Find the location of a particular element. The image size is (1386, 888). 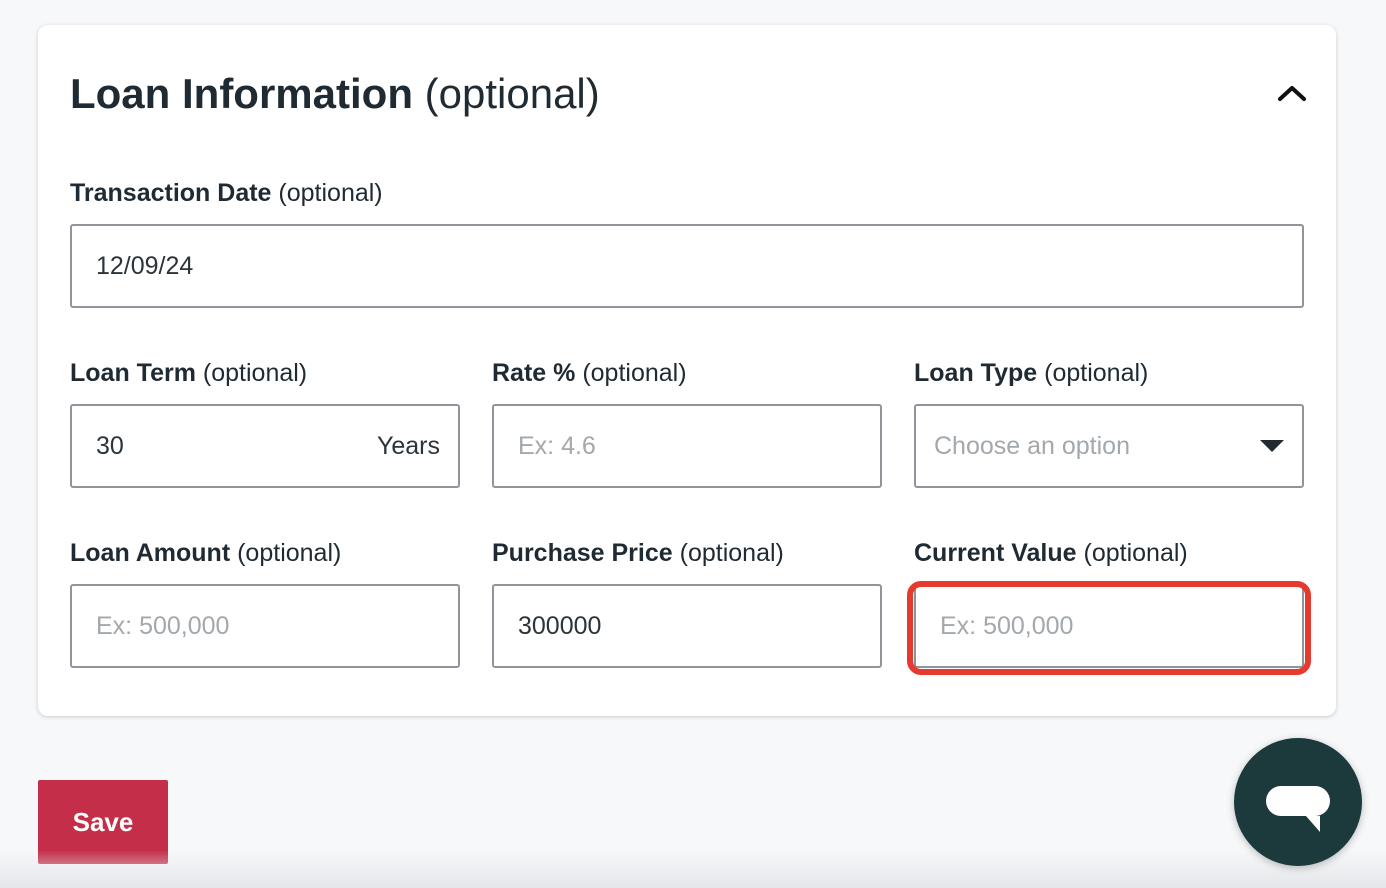

purchase-price-input is located at coordinates (687, 626).